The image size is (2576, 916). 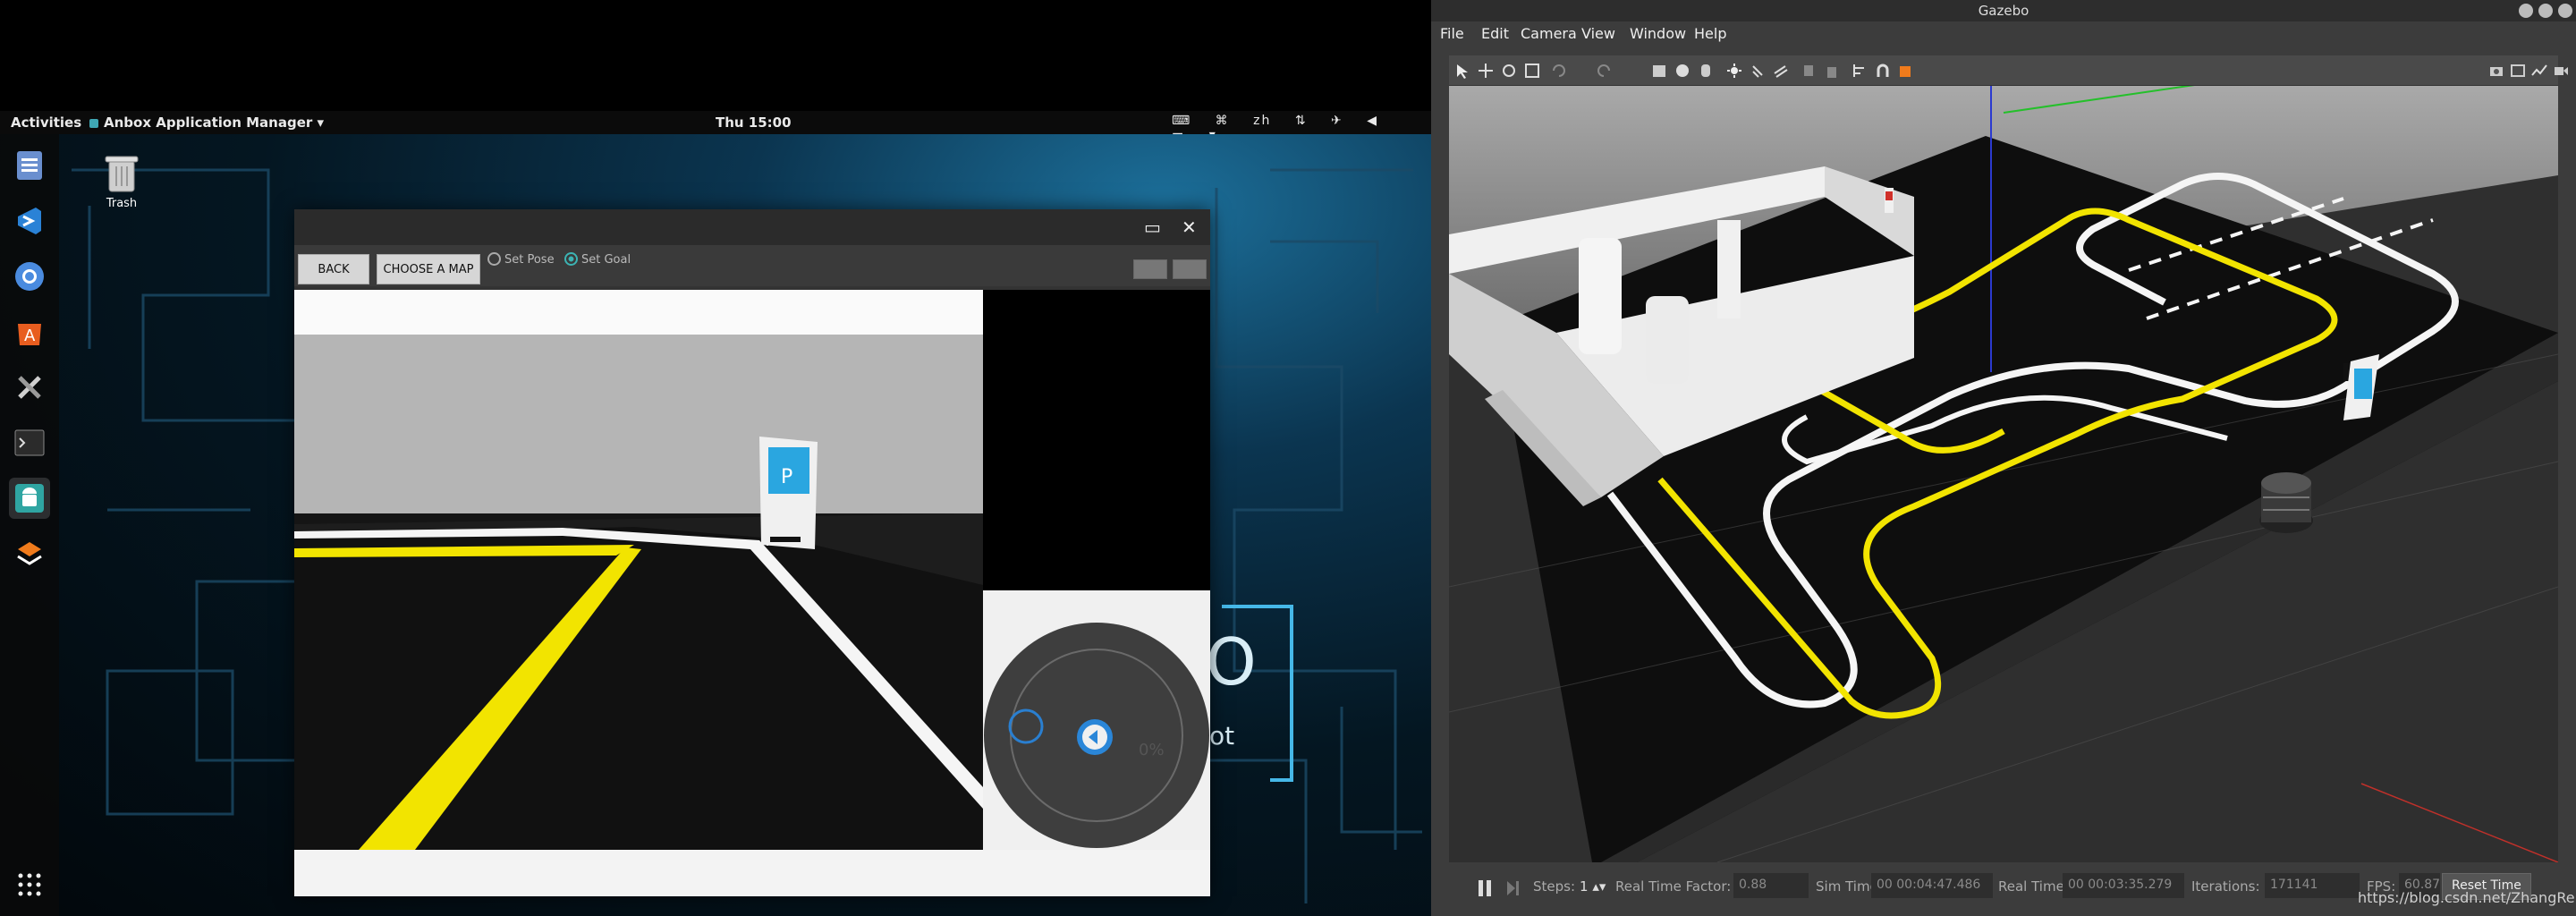 I want to click on keyboard-icon: ⌨, so click(x=1181, y=121).